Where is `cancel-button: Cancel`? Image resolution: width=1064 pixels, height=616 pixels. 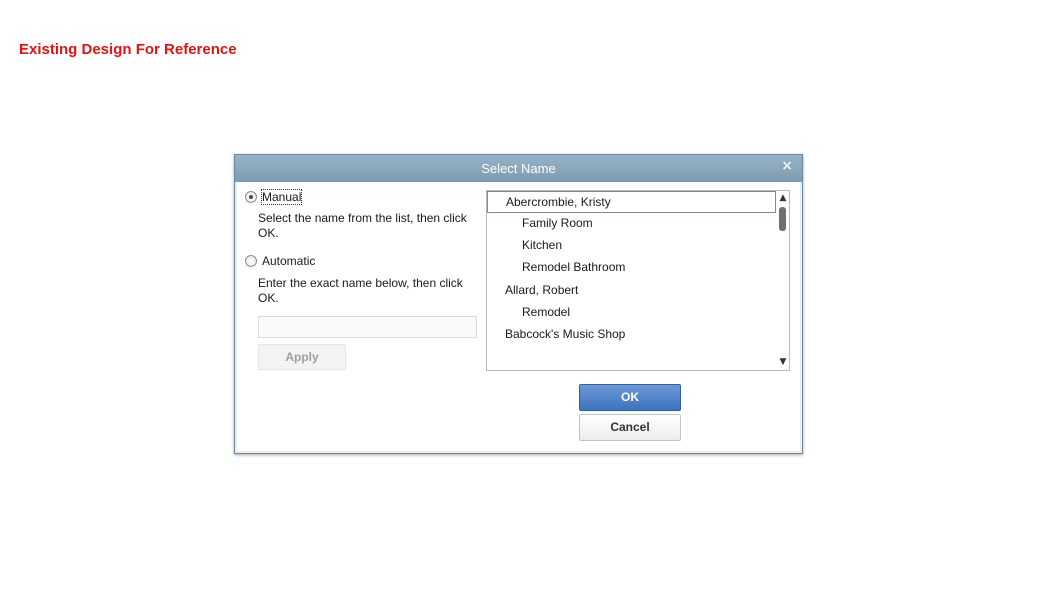
cancel-button: Cancel is located at coordinates (630, 427).